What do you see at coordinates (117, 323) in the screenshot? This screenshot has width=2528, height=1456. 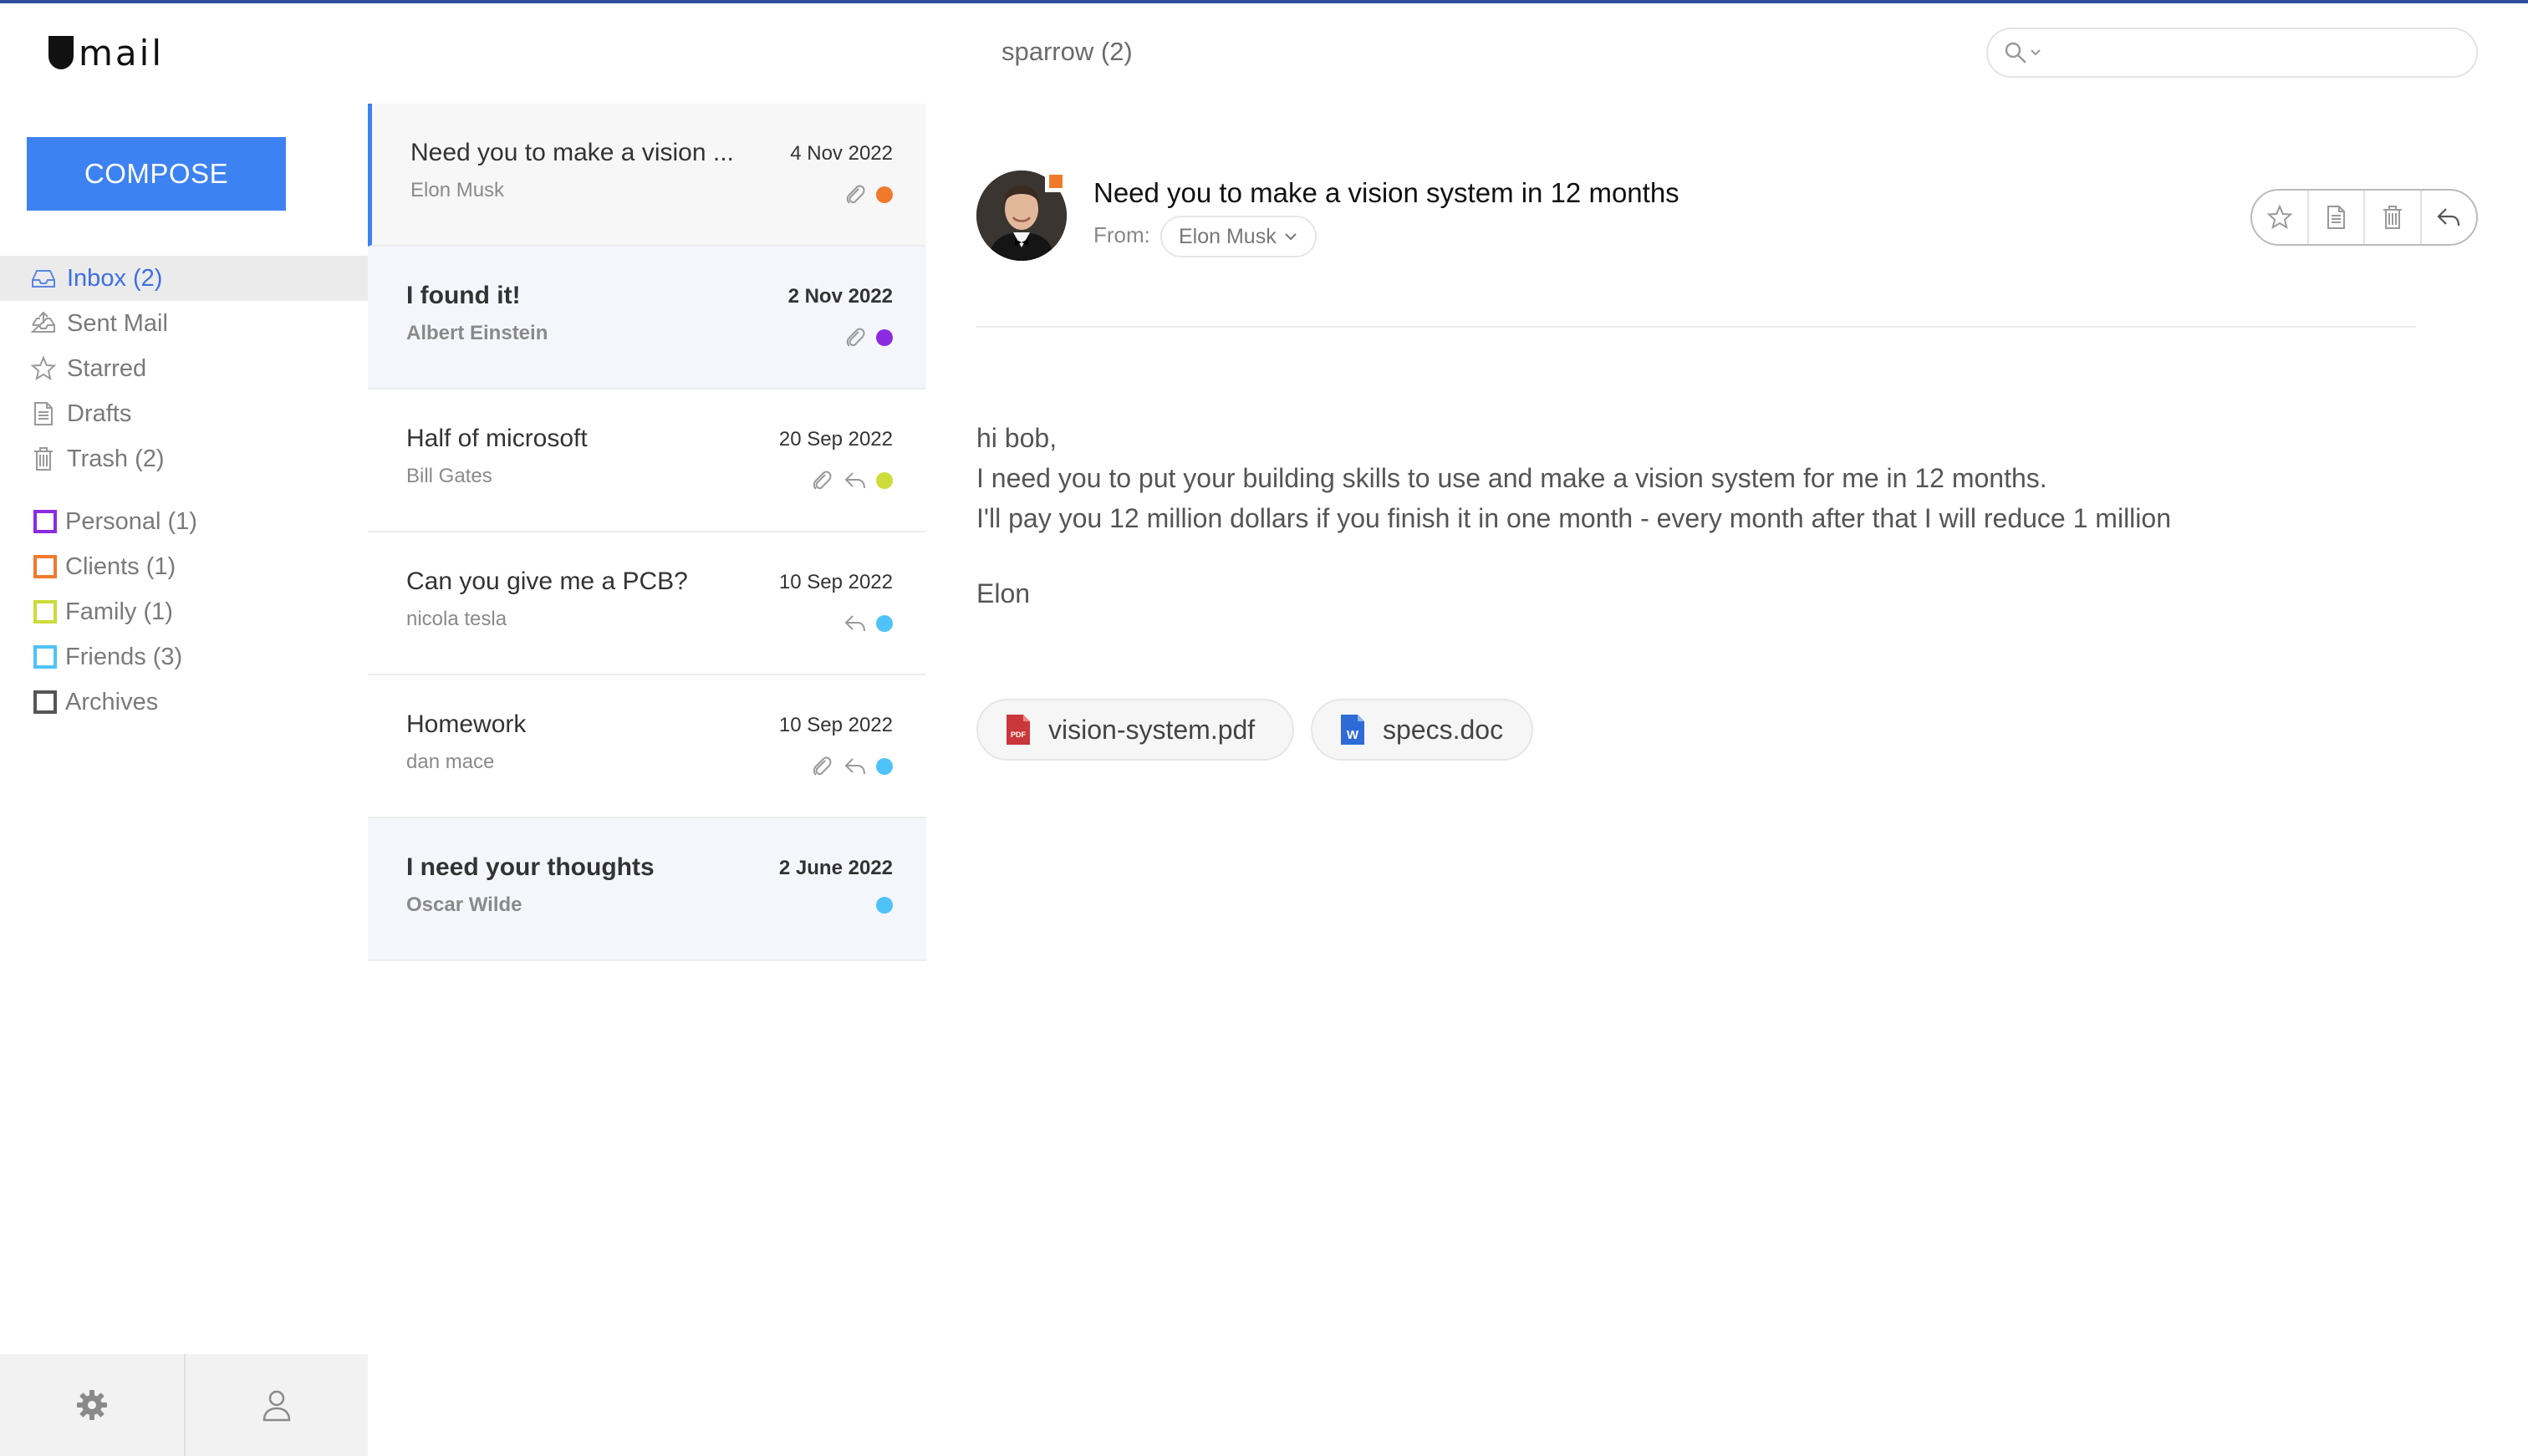 I see `sidebar-item-label: Sent Mail` at bounding box center [117, 323].